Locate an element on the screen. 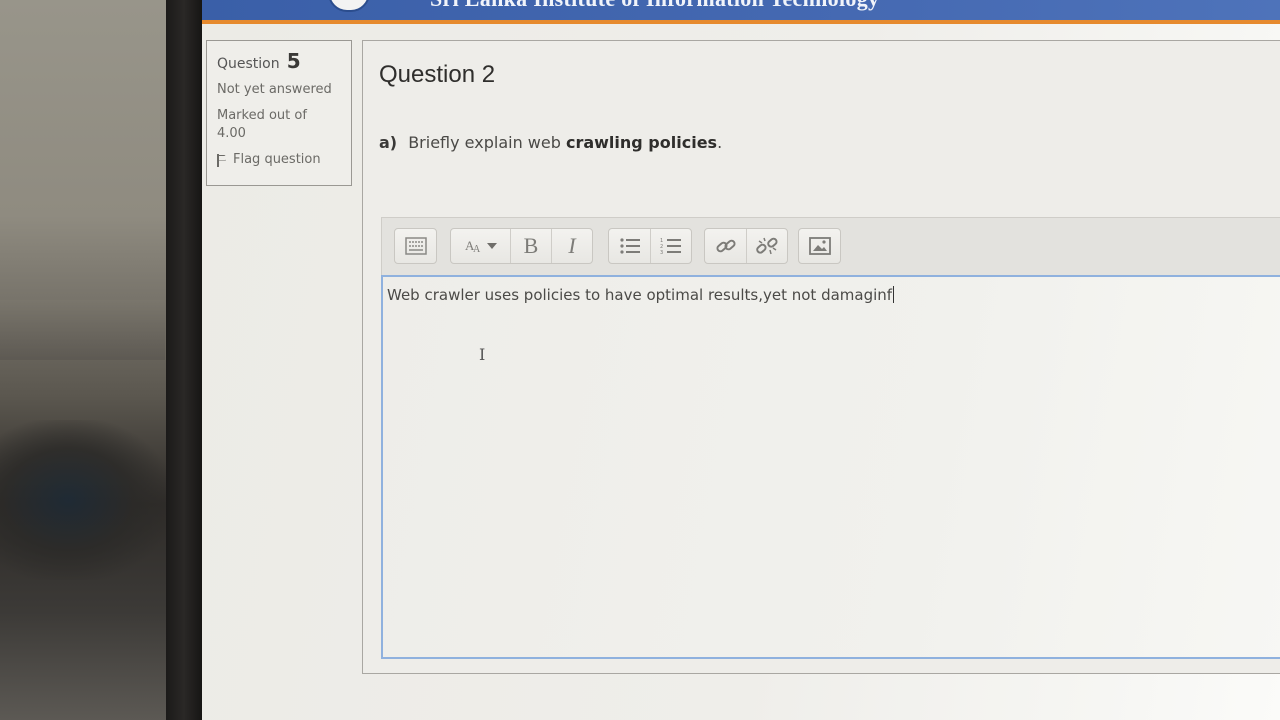 The image size is (1280, 720). link-button is located at coordinates (725, 246).